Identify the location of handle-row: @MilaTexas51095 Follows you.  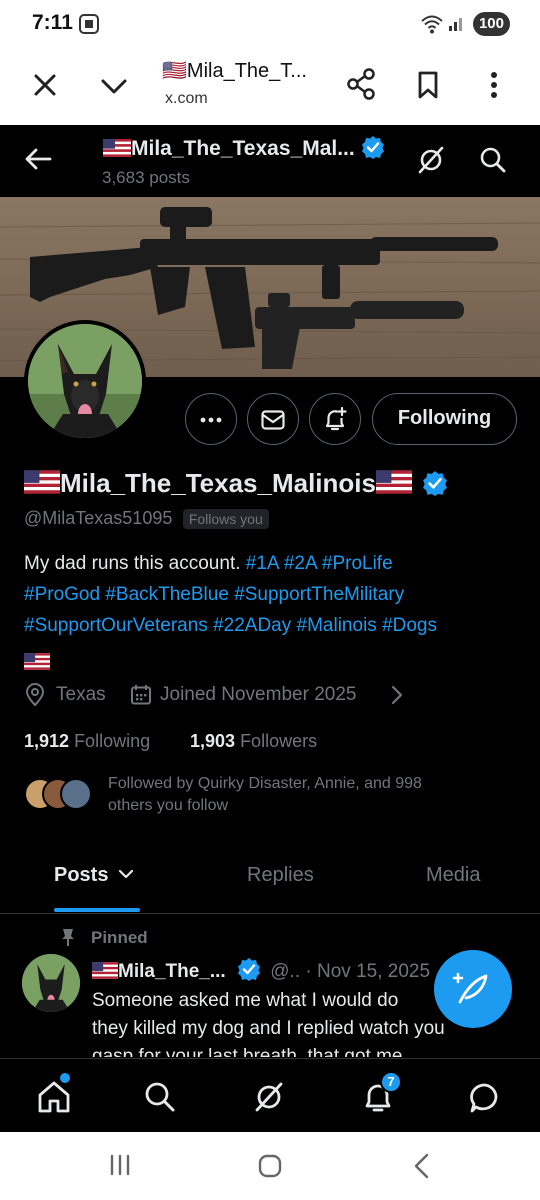
(146, 518).